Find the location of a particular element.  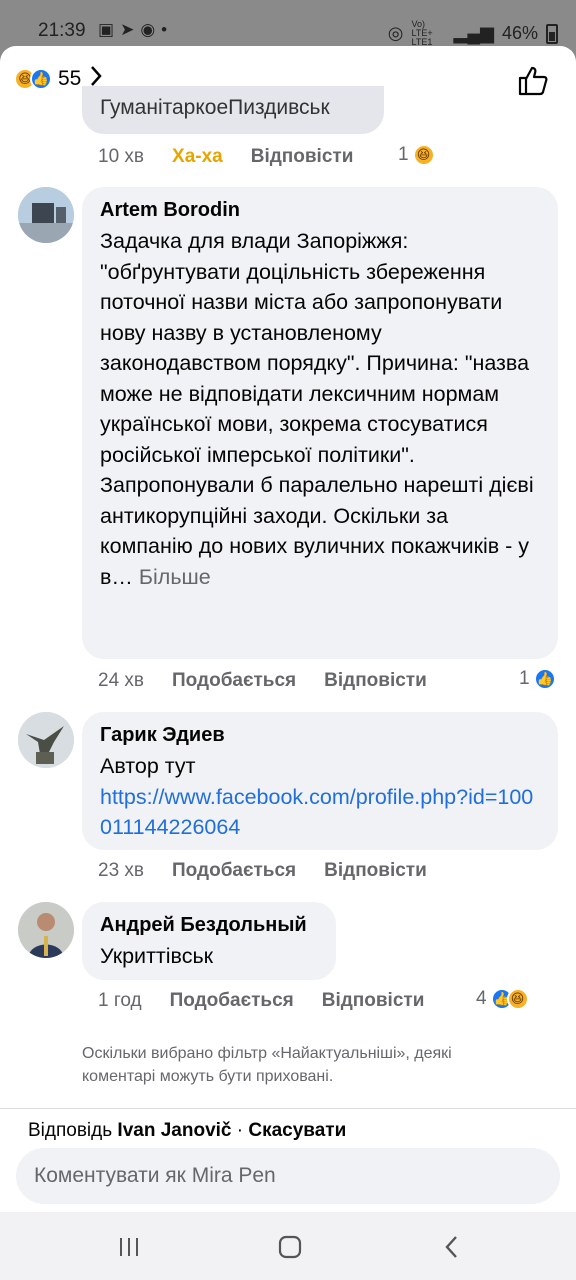

notification-icons: ▣➤◉• is located at coordinates (135, 30).